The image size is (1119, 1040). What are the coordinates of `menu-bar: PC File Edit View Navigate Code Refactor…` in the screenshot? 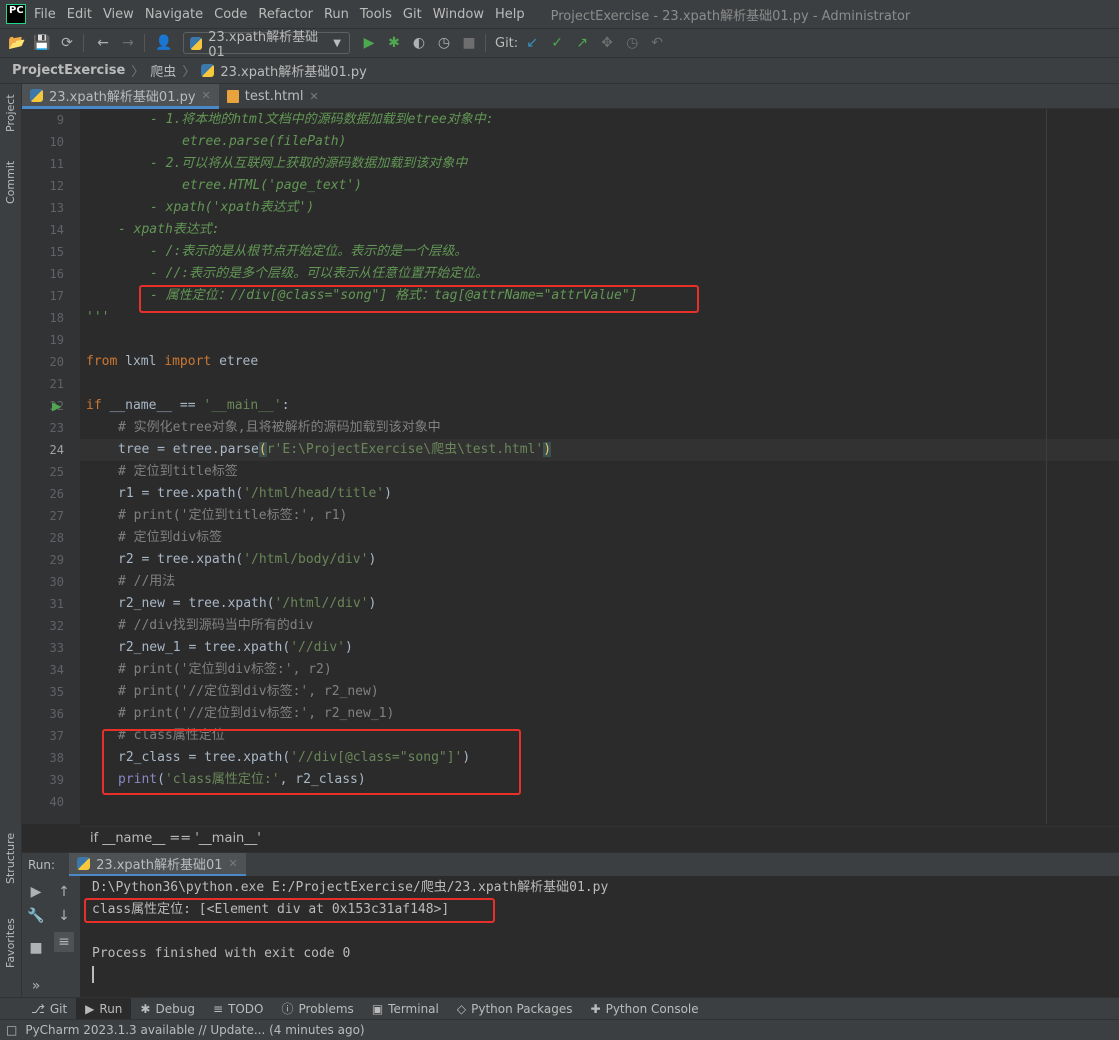 It's located at (559, 14).